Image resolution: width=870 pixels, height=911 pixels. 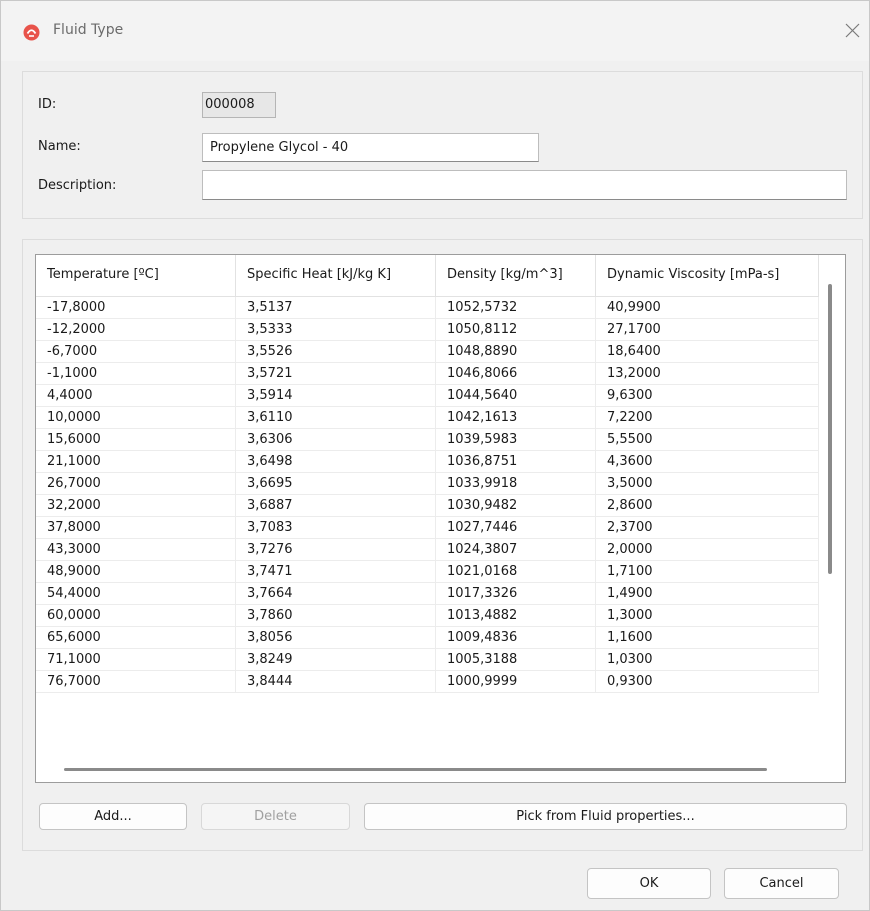 I want to click on table-row: 48,9000 3,7471 1021,0168 1,7100, so click(x=427, y=572).